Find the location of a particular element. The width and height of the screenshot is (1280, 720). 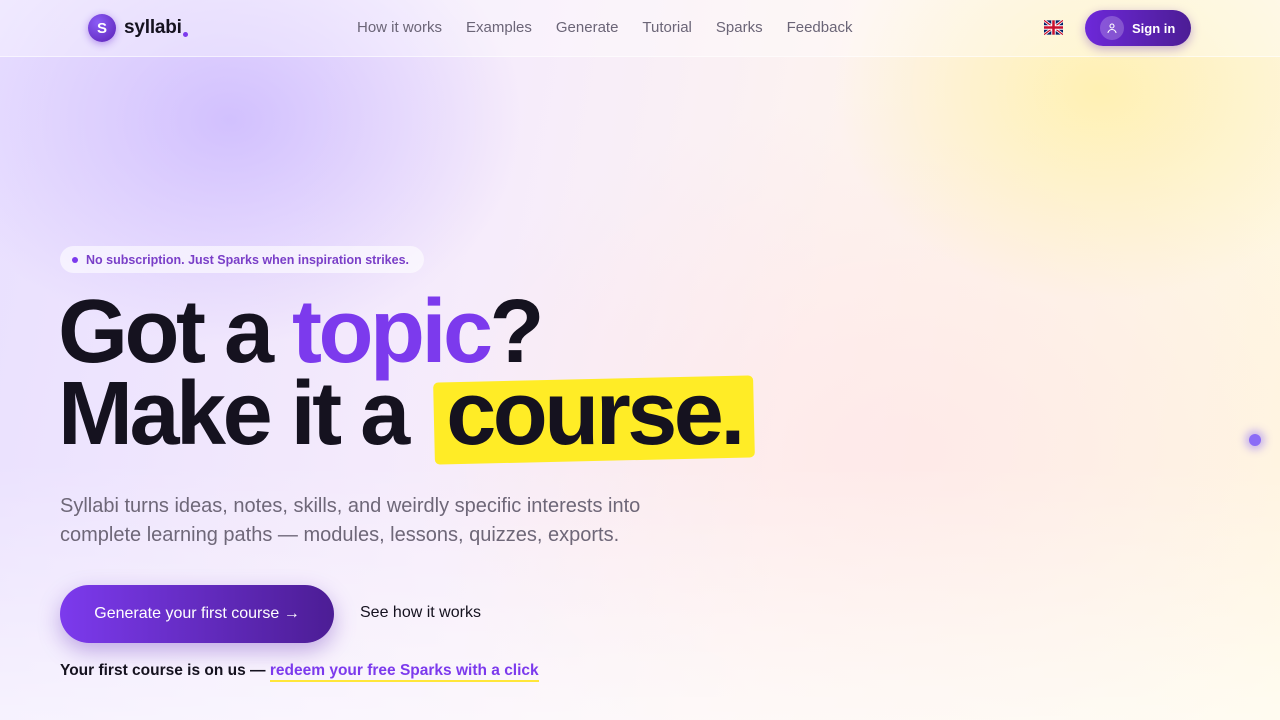

sign-in-label: Sign in is located at coordinates (1154, 28).